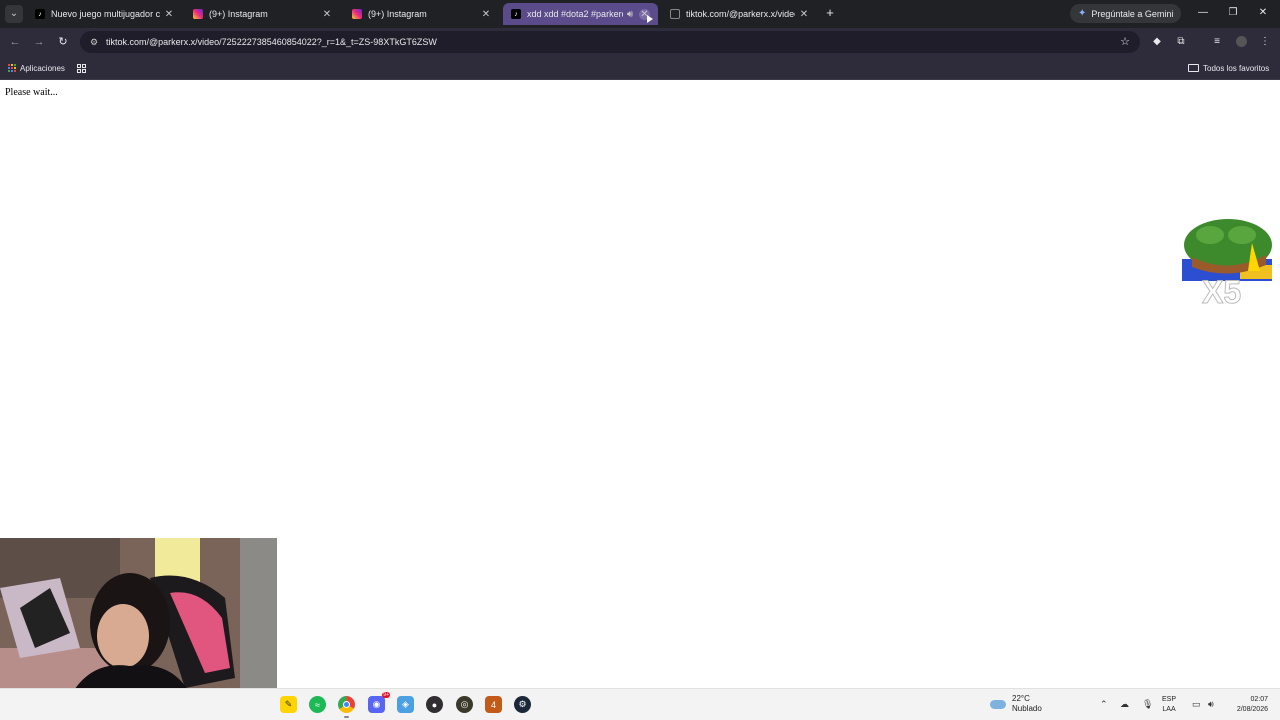 The image size is (1280, 720). What do you see at coordinates (1104, 704) in the screenshot?
I see `chevron-up-icon: ⌃` at bounding box center [1104, 704].